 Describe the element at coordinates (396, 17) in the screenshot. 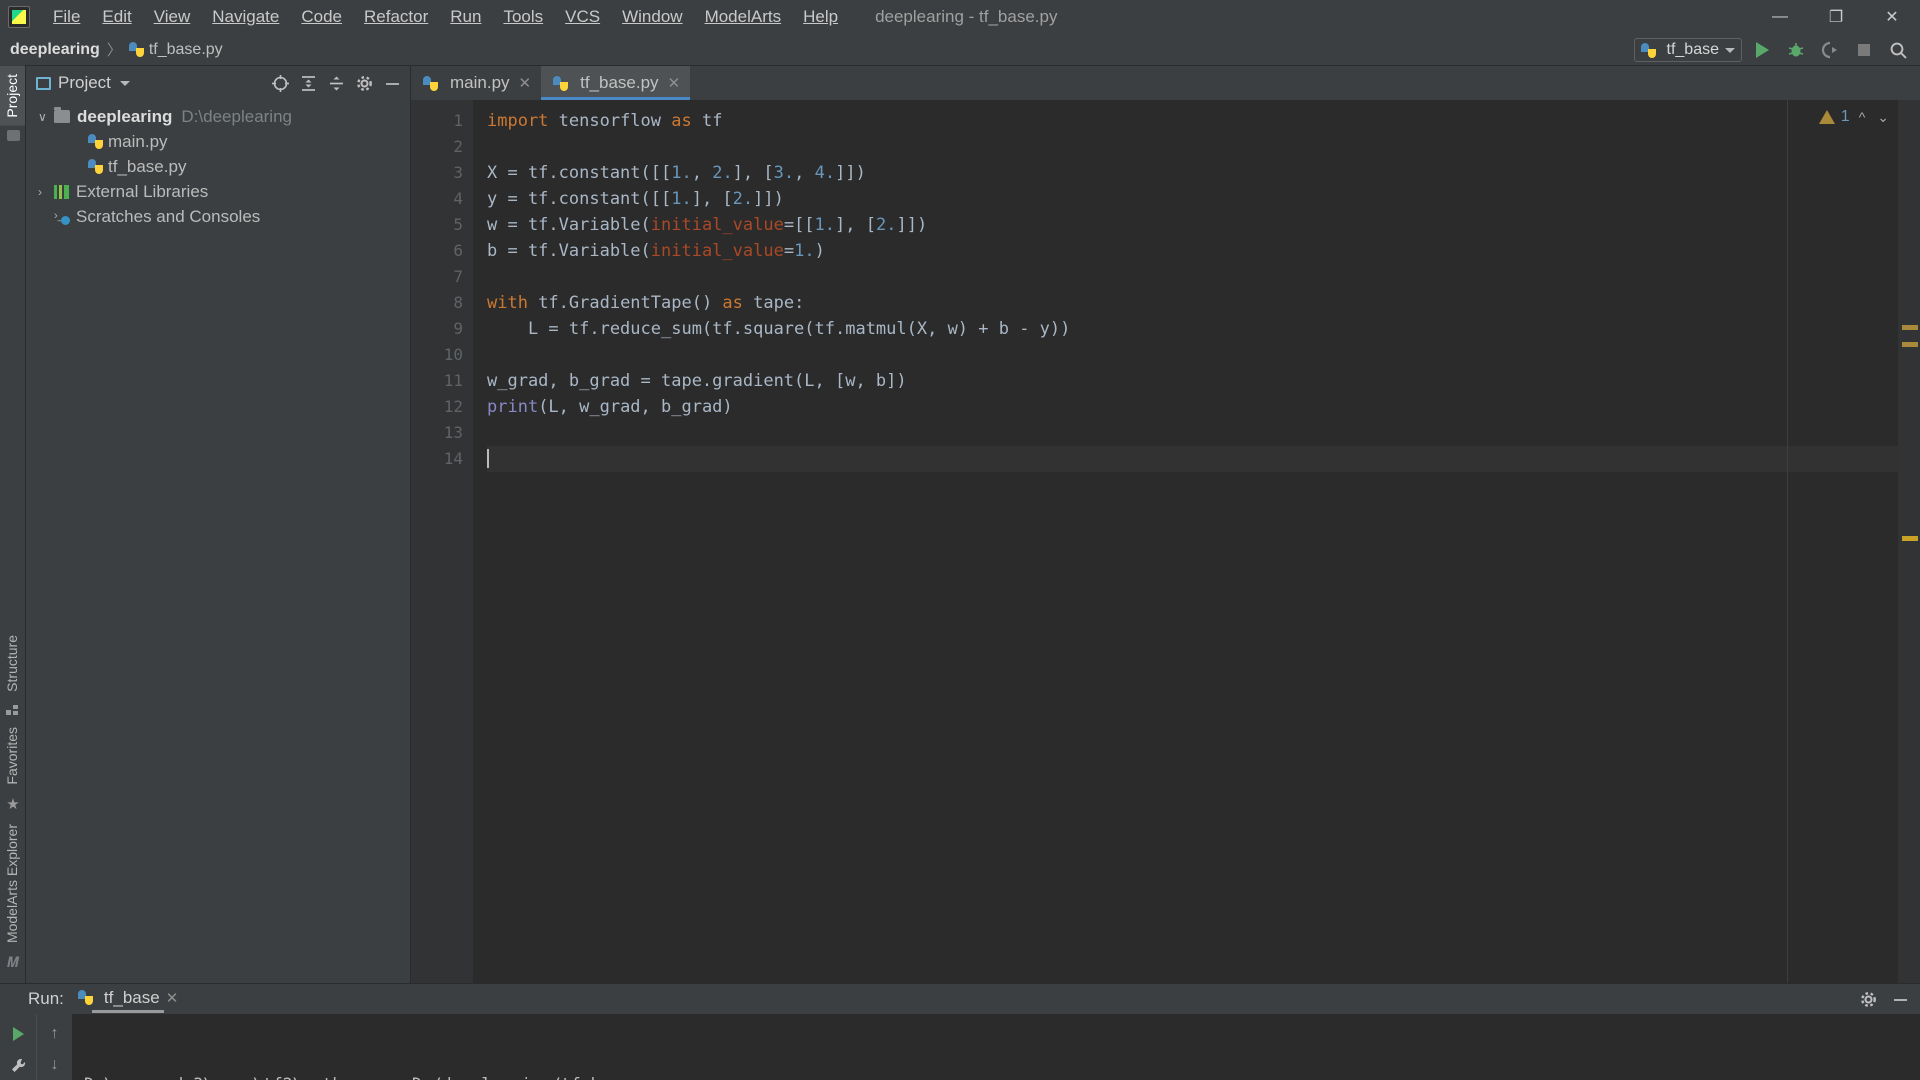

I see `menu-refactor: Refactor` at that location.